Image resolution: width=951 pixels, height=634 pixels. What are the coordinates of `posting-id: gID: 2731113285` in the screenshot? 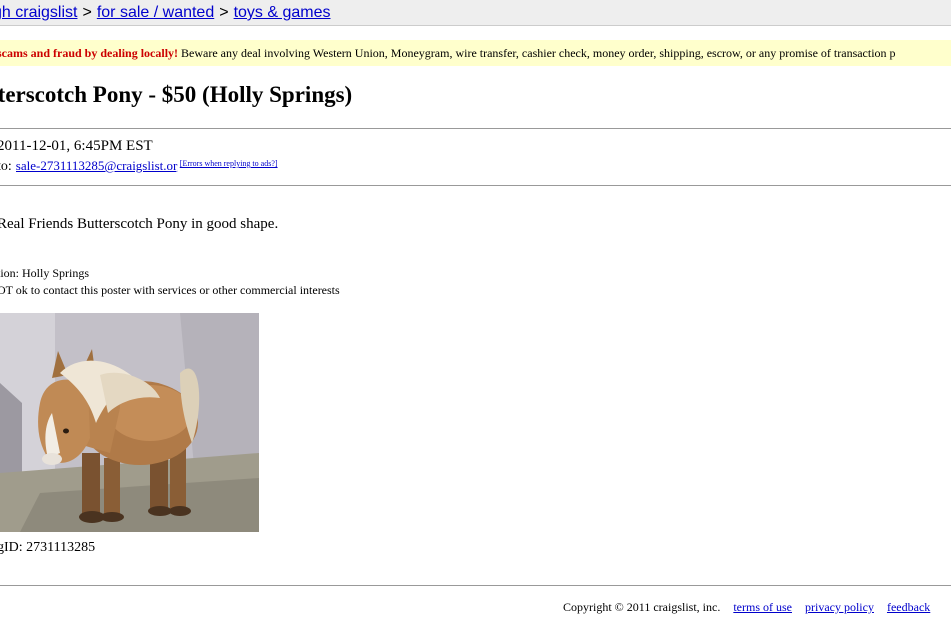 It's located at (48, 547).